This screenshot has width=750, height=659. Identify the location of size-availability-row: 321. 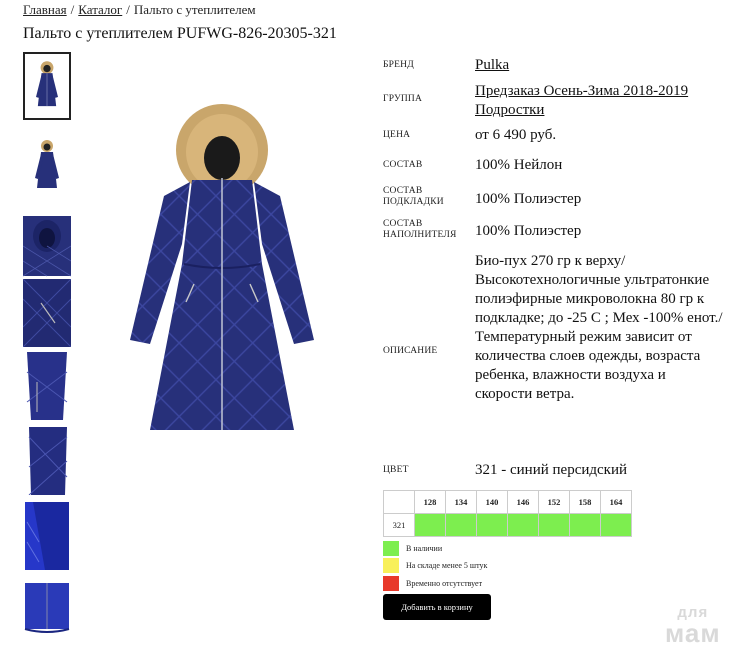
(507, 525).